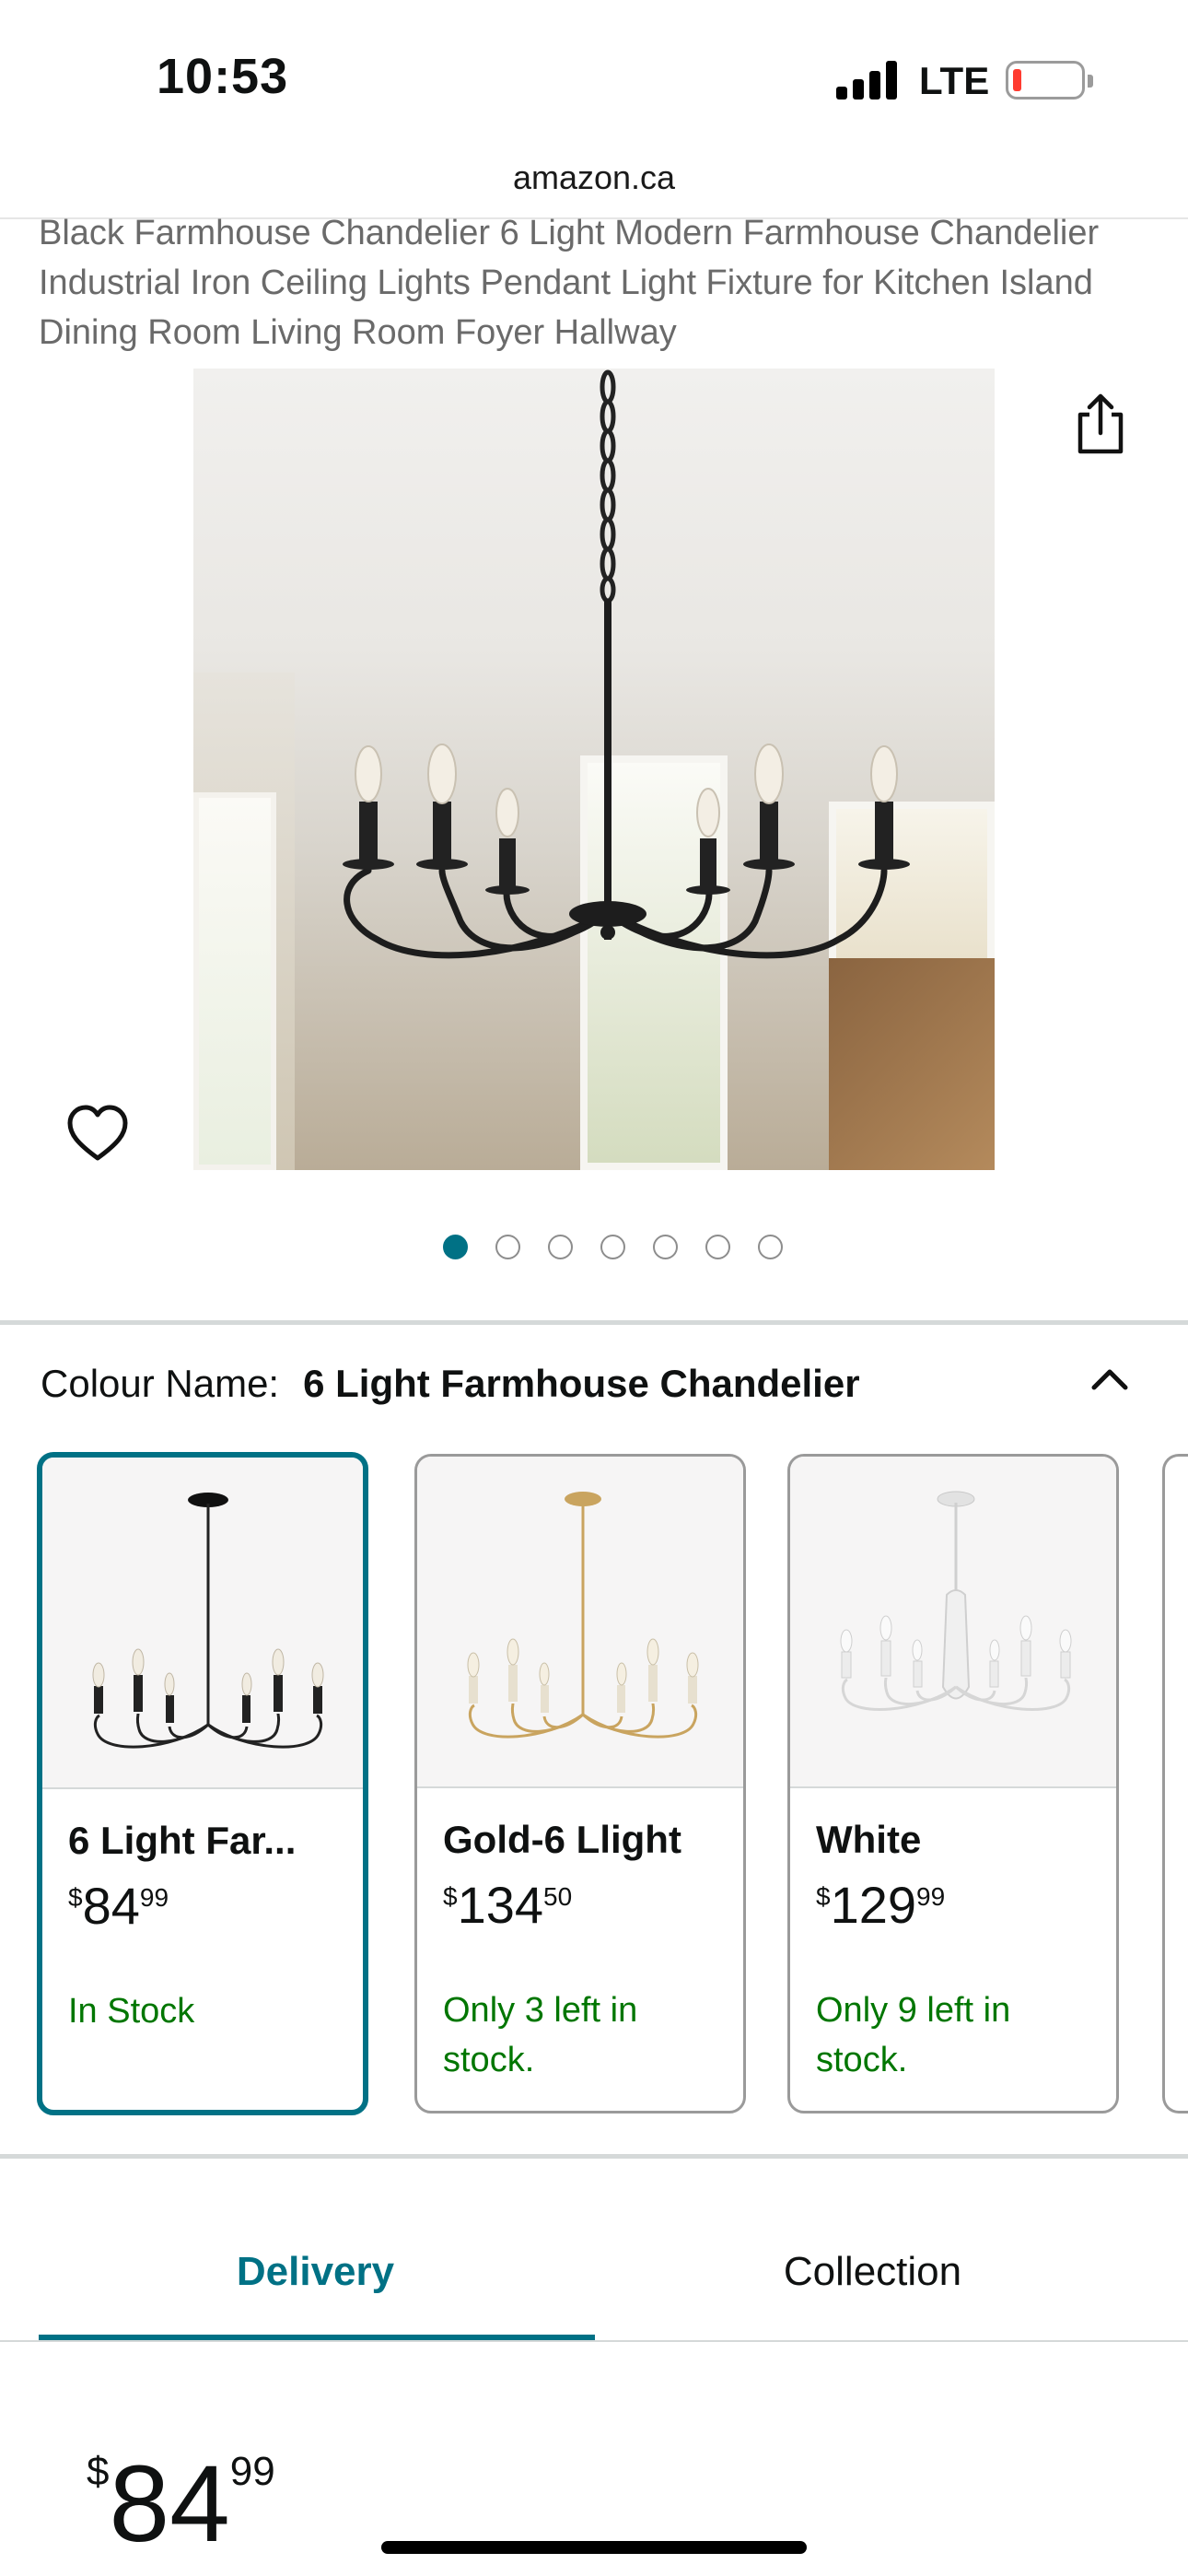 The width and height of the screenshot is (1188, 2576). What do you see at coordinates (1100, 424) in the screenshot?
I see `share-icon` at bounding box center [1100, 424].